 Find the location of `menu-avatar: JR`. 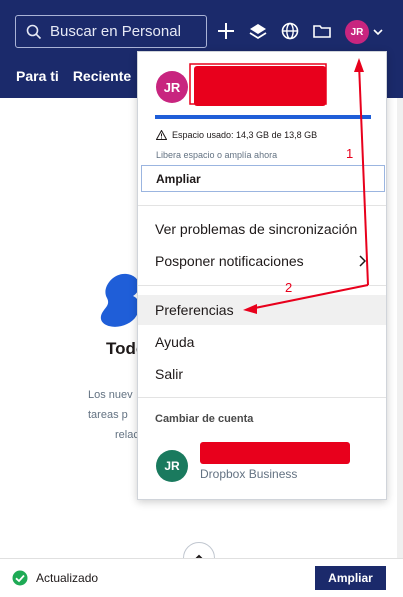

menu-avatar: JR is located at coordinates (172, 87).